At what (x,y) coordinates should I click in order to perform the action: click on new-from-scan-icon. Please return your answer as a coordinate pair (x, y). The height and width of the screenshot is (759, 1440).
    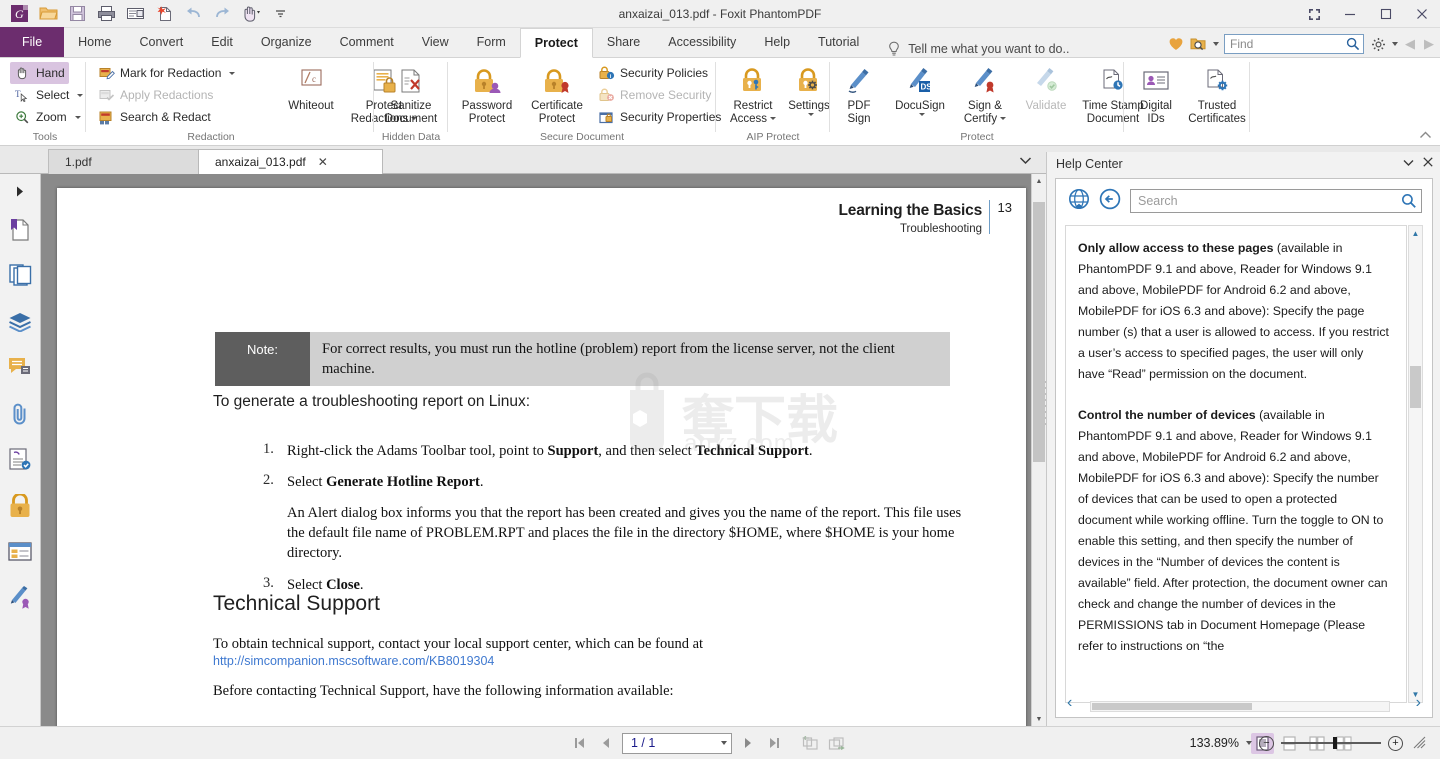
    Looking at the image, I should click on (164, 14).